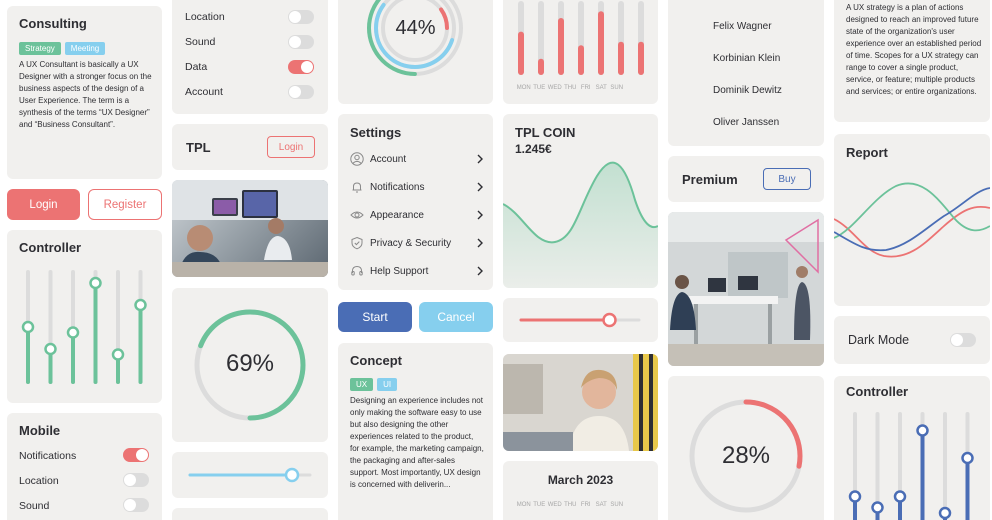 This screenshot has height=520, width=992. I want to click on settings-item-label: Notifications, so click(397, 187).